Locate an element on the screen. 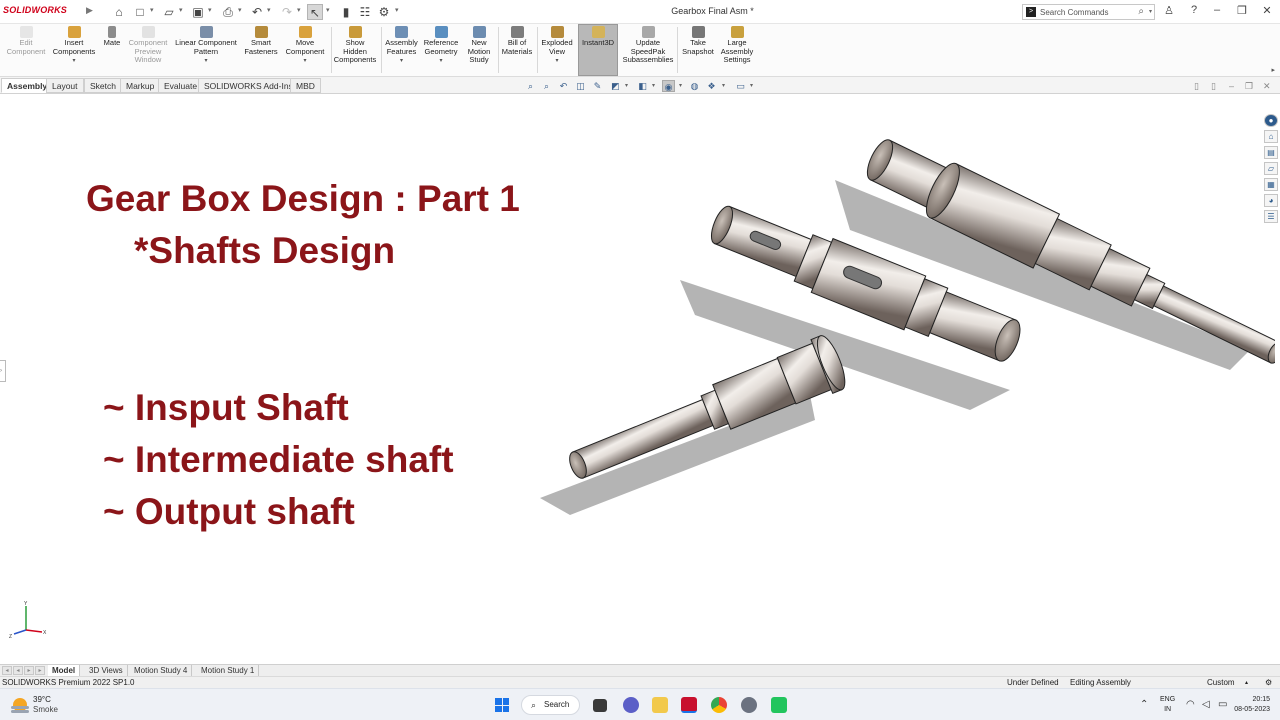  exploded-view-dropdown-icon: ▾ is located at coordinates (557, 61).